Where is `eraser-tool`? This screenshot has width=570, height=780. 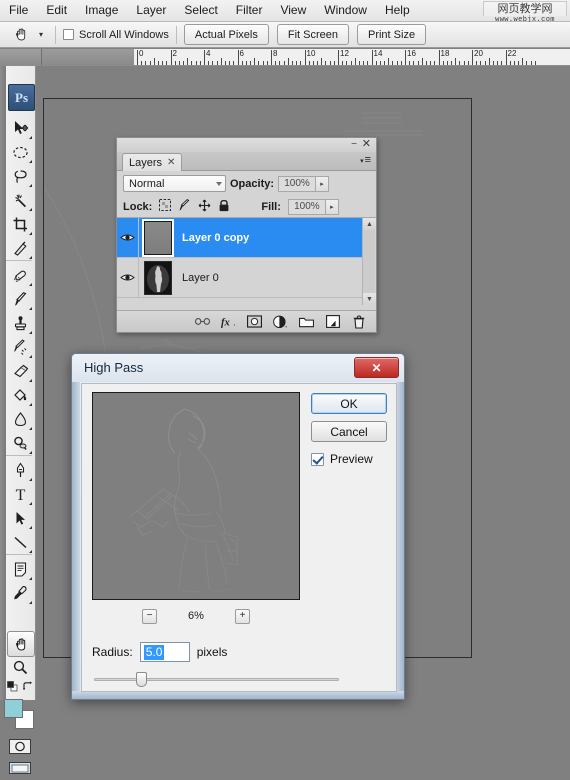
eraser-tool is located at coordinates (20, 371).